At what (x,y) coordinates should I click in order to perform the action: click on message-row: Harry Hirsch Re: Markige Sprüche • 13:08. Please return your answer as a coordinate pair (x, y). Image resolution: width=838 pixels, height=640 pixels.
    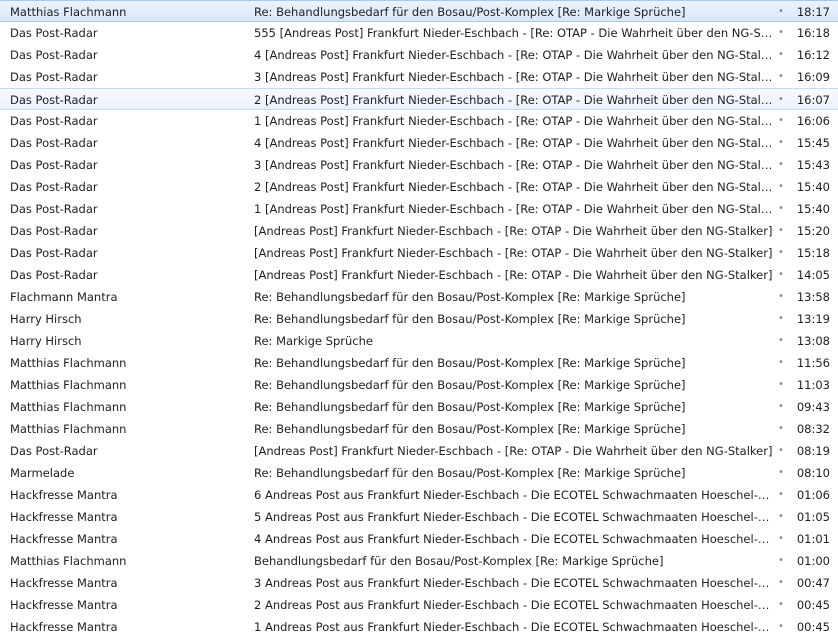
    Looking at the image, I should click on (419, 341).